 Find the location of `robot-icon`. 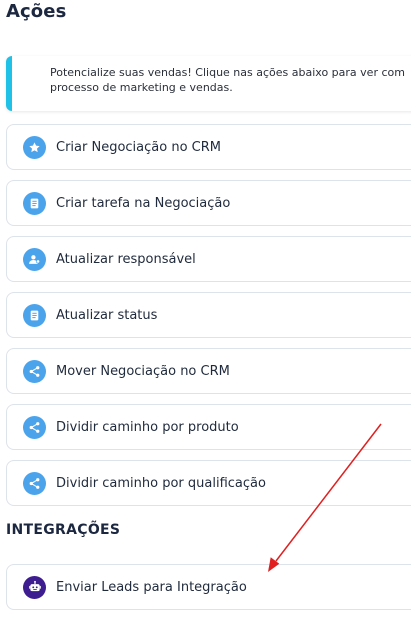

robot-icon is located at coordinates (34, 587).